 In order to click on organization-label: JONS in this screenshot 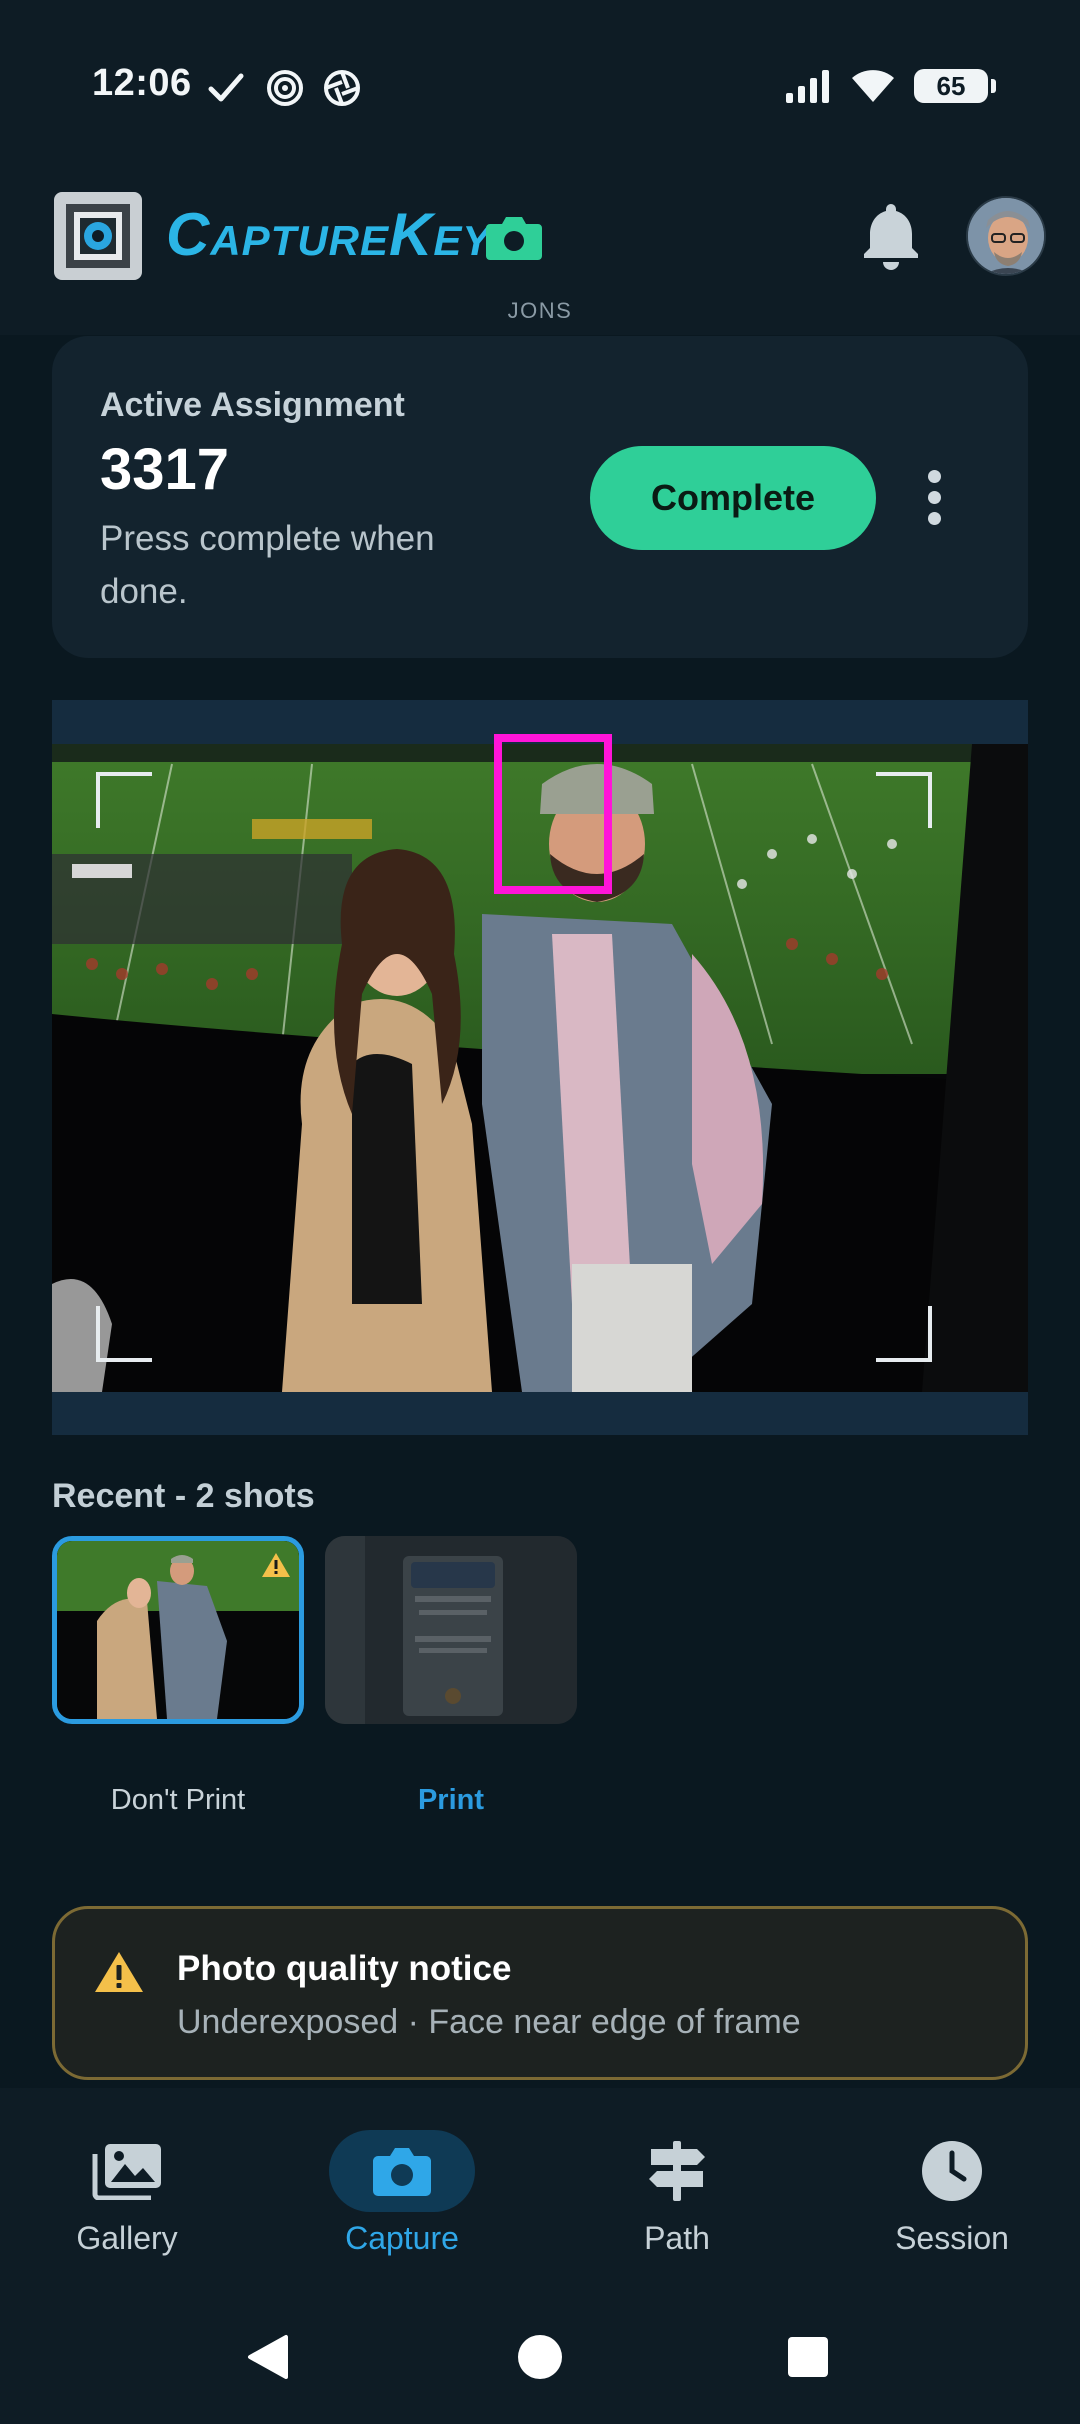, I will do `click(540, 310)`.